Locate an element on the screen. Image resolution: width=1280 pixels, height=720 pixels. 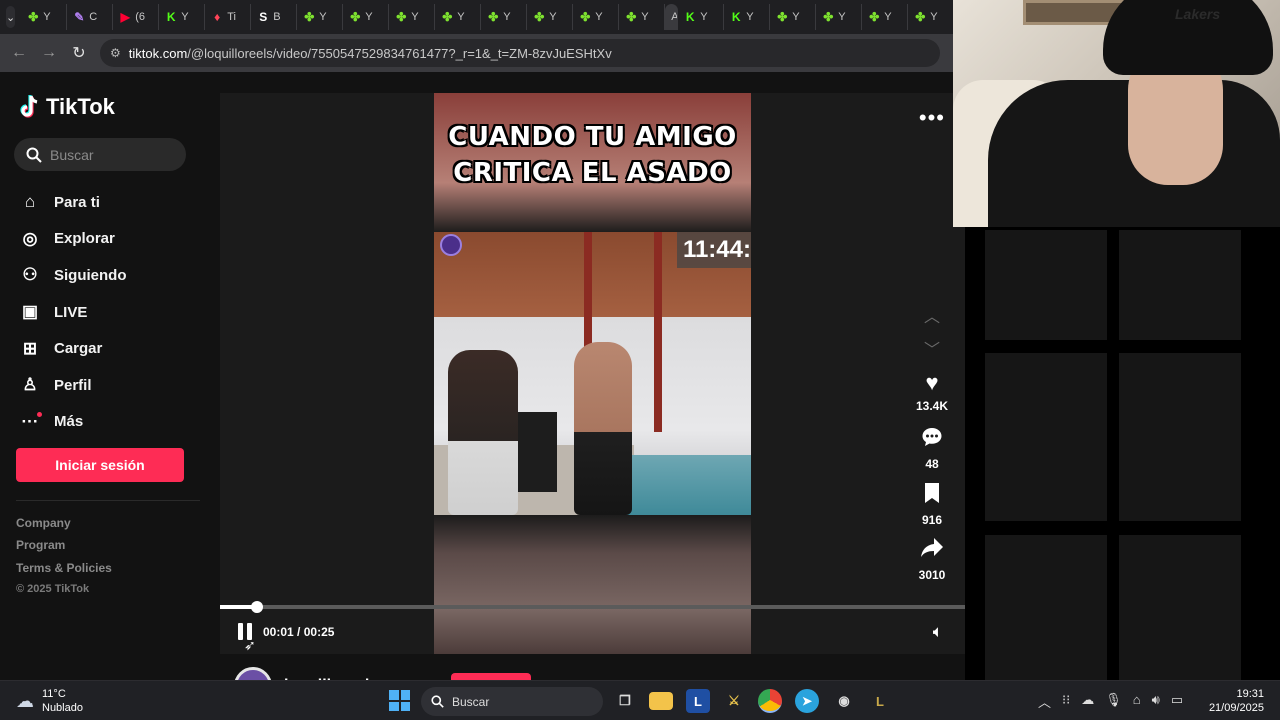
chrome-icon is located at coordinates (770, 701).